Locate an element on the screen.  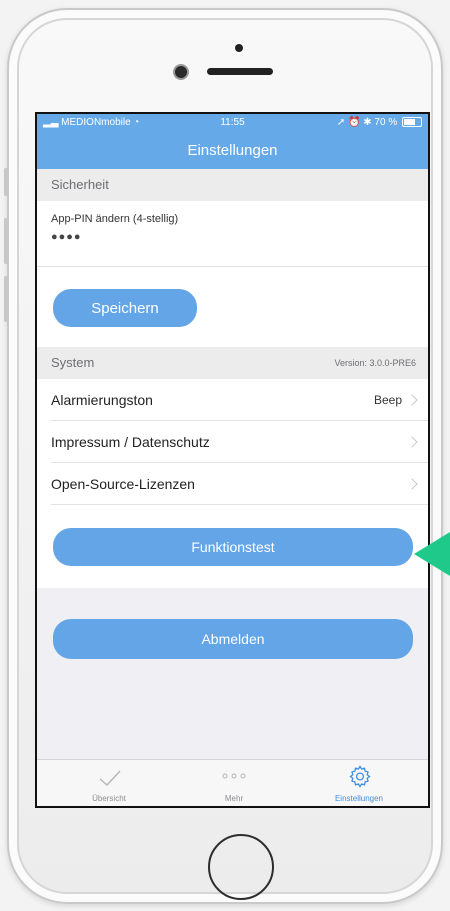
function-test-button: Funktionstest is located at coordinates (233, 547).